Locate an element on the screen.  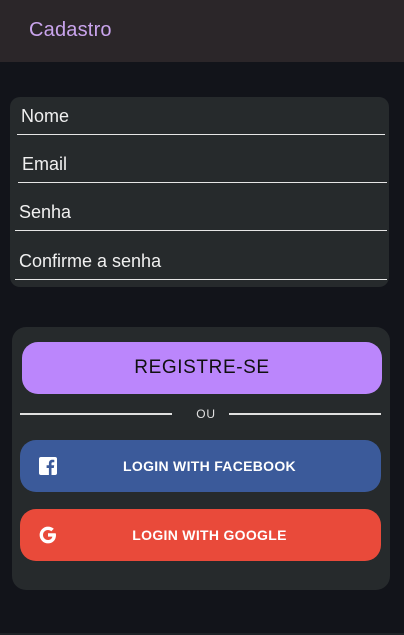
facebook-button-label: LOGIN WITH FACEBOOK is located at coordinates (209, 466).